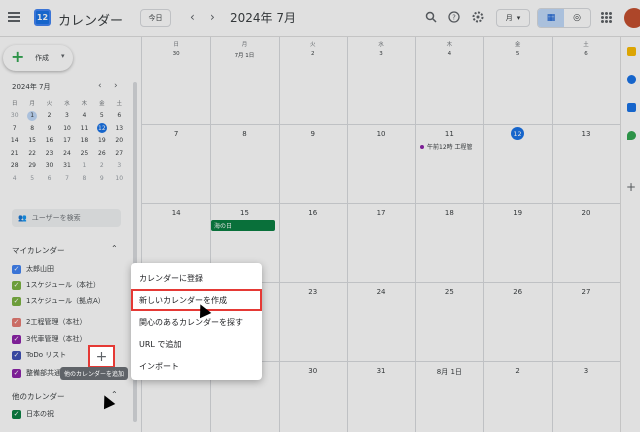 This screenshot has height=432, width=640. Describe the element at coordinates (176, 213) in the screenshot. I see `day-number: 14` at that location.